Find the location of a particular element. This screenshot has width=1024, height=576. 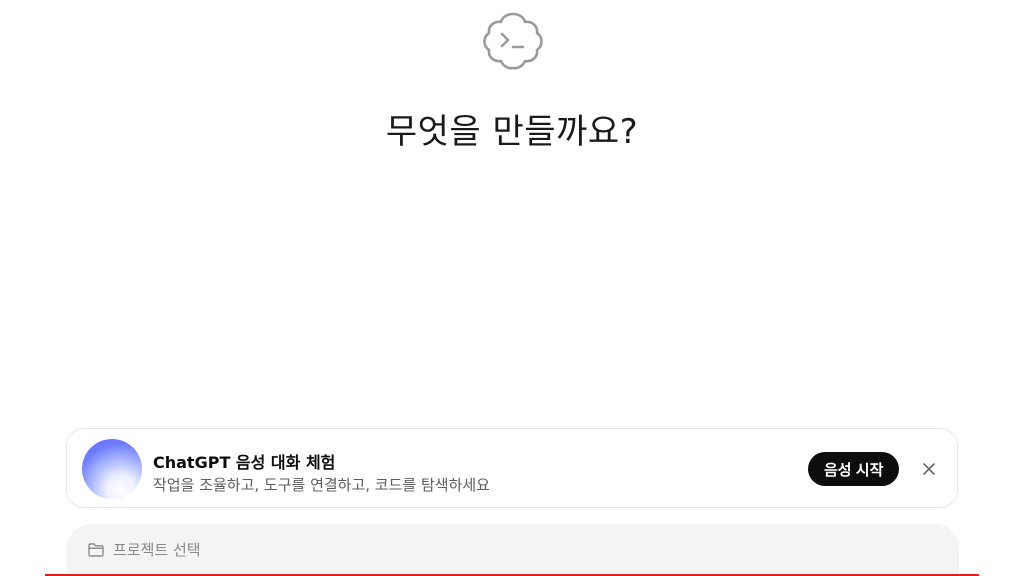

page-title: 무엇을 만들까요? is located at coordinates (512, 132).